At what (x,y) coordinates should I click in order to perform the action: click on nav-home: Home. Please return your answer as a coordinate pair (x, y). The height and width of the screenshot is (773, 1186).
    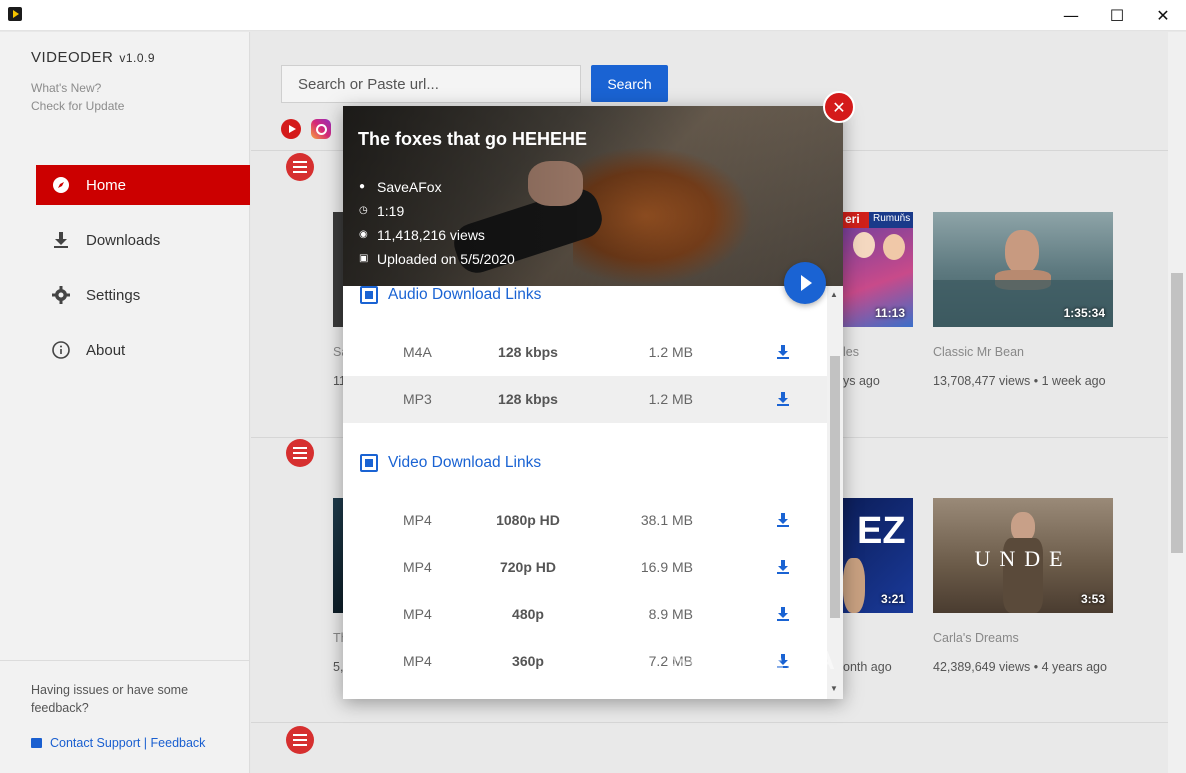
    Looking at the image, I should click on (143, 185).